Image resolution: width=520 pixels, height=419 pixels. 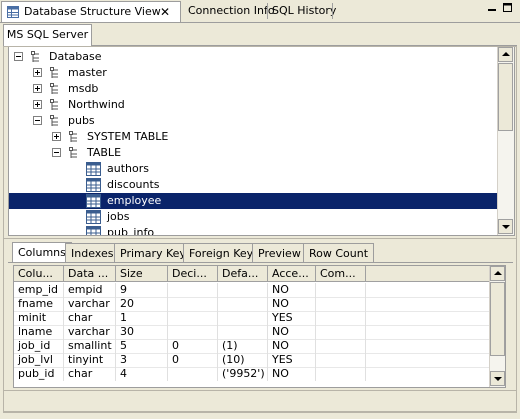 I want to click on table-scrollbar, so click(x=497, y=326).